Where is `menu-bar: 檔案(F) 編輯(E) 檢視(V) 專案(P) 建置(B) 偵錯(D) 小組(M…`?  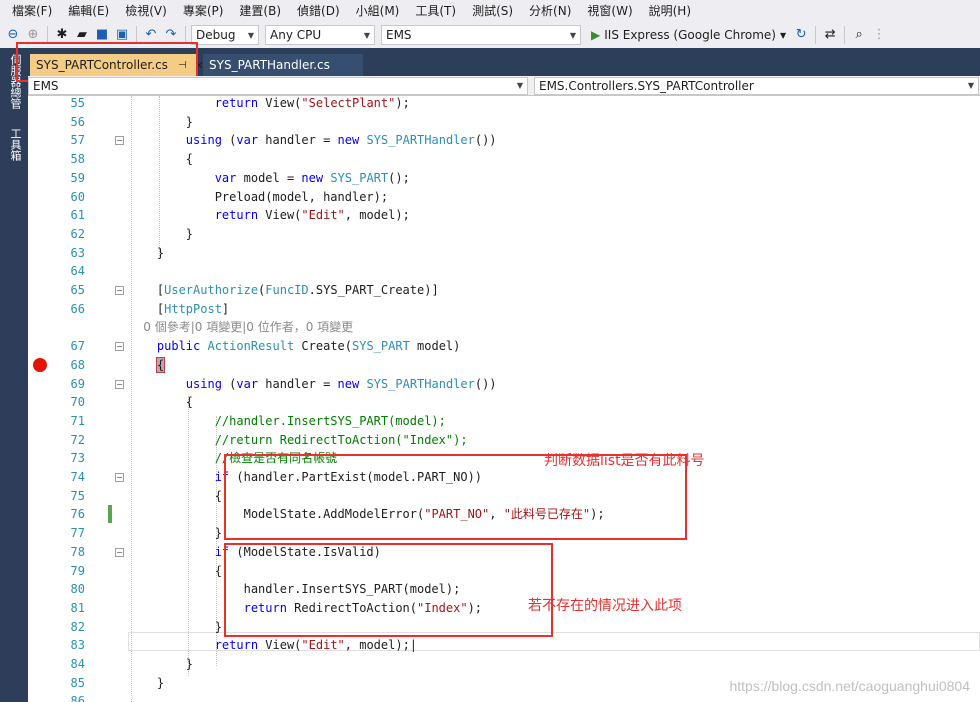
menu-bar: 檔案(F) 編輯(E) 檢視(V) 專案(P) 建置(B) 偵錯(D) 小組(M… is located at coordinates (490, 11).